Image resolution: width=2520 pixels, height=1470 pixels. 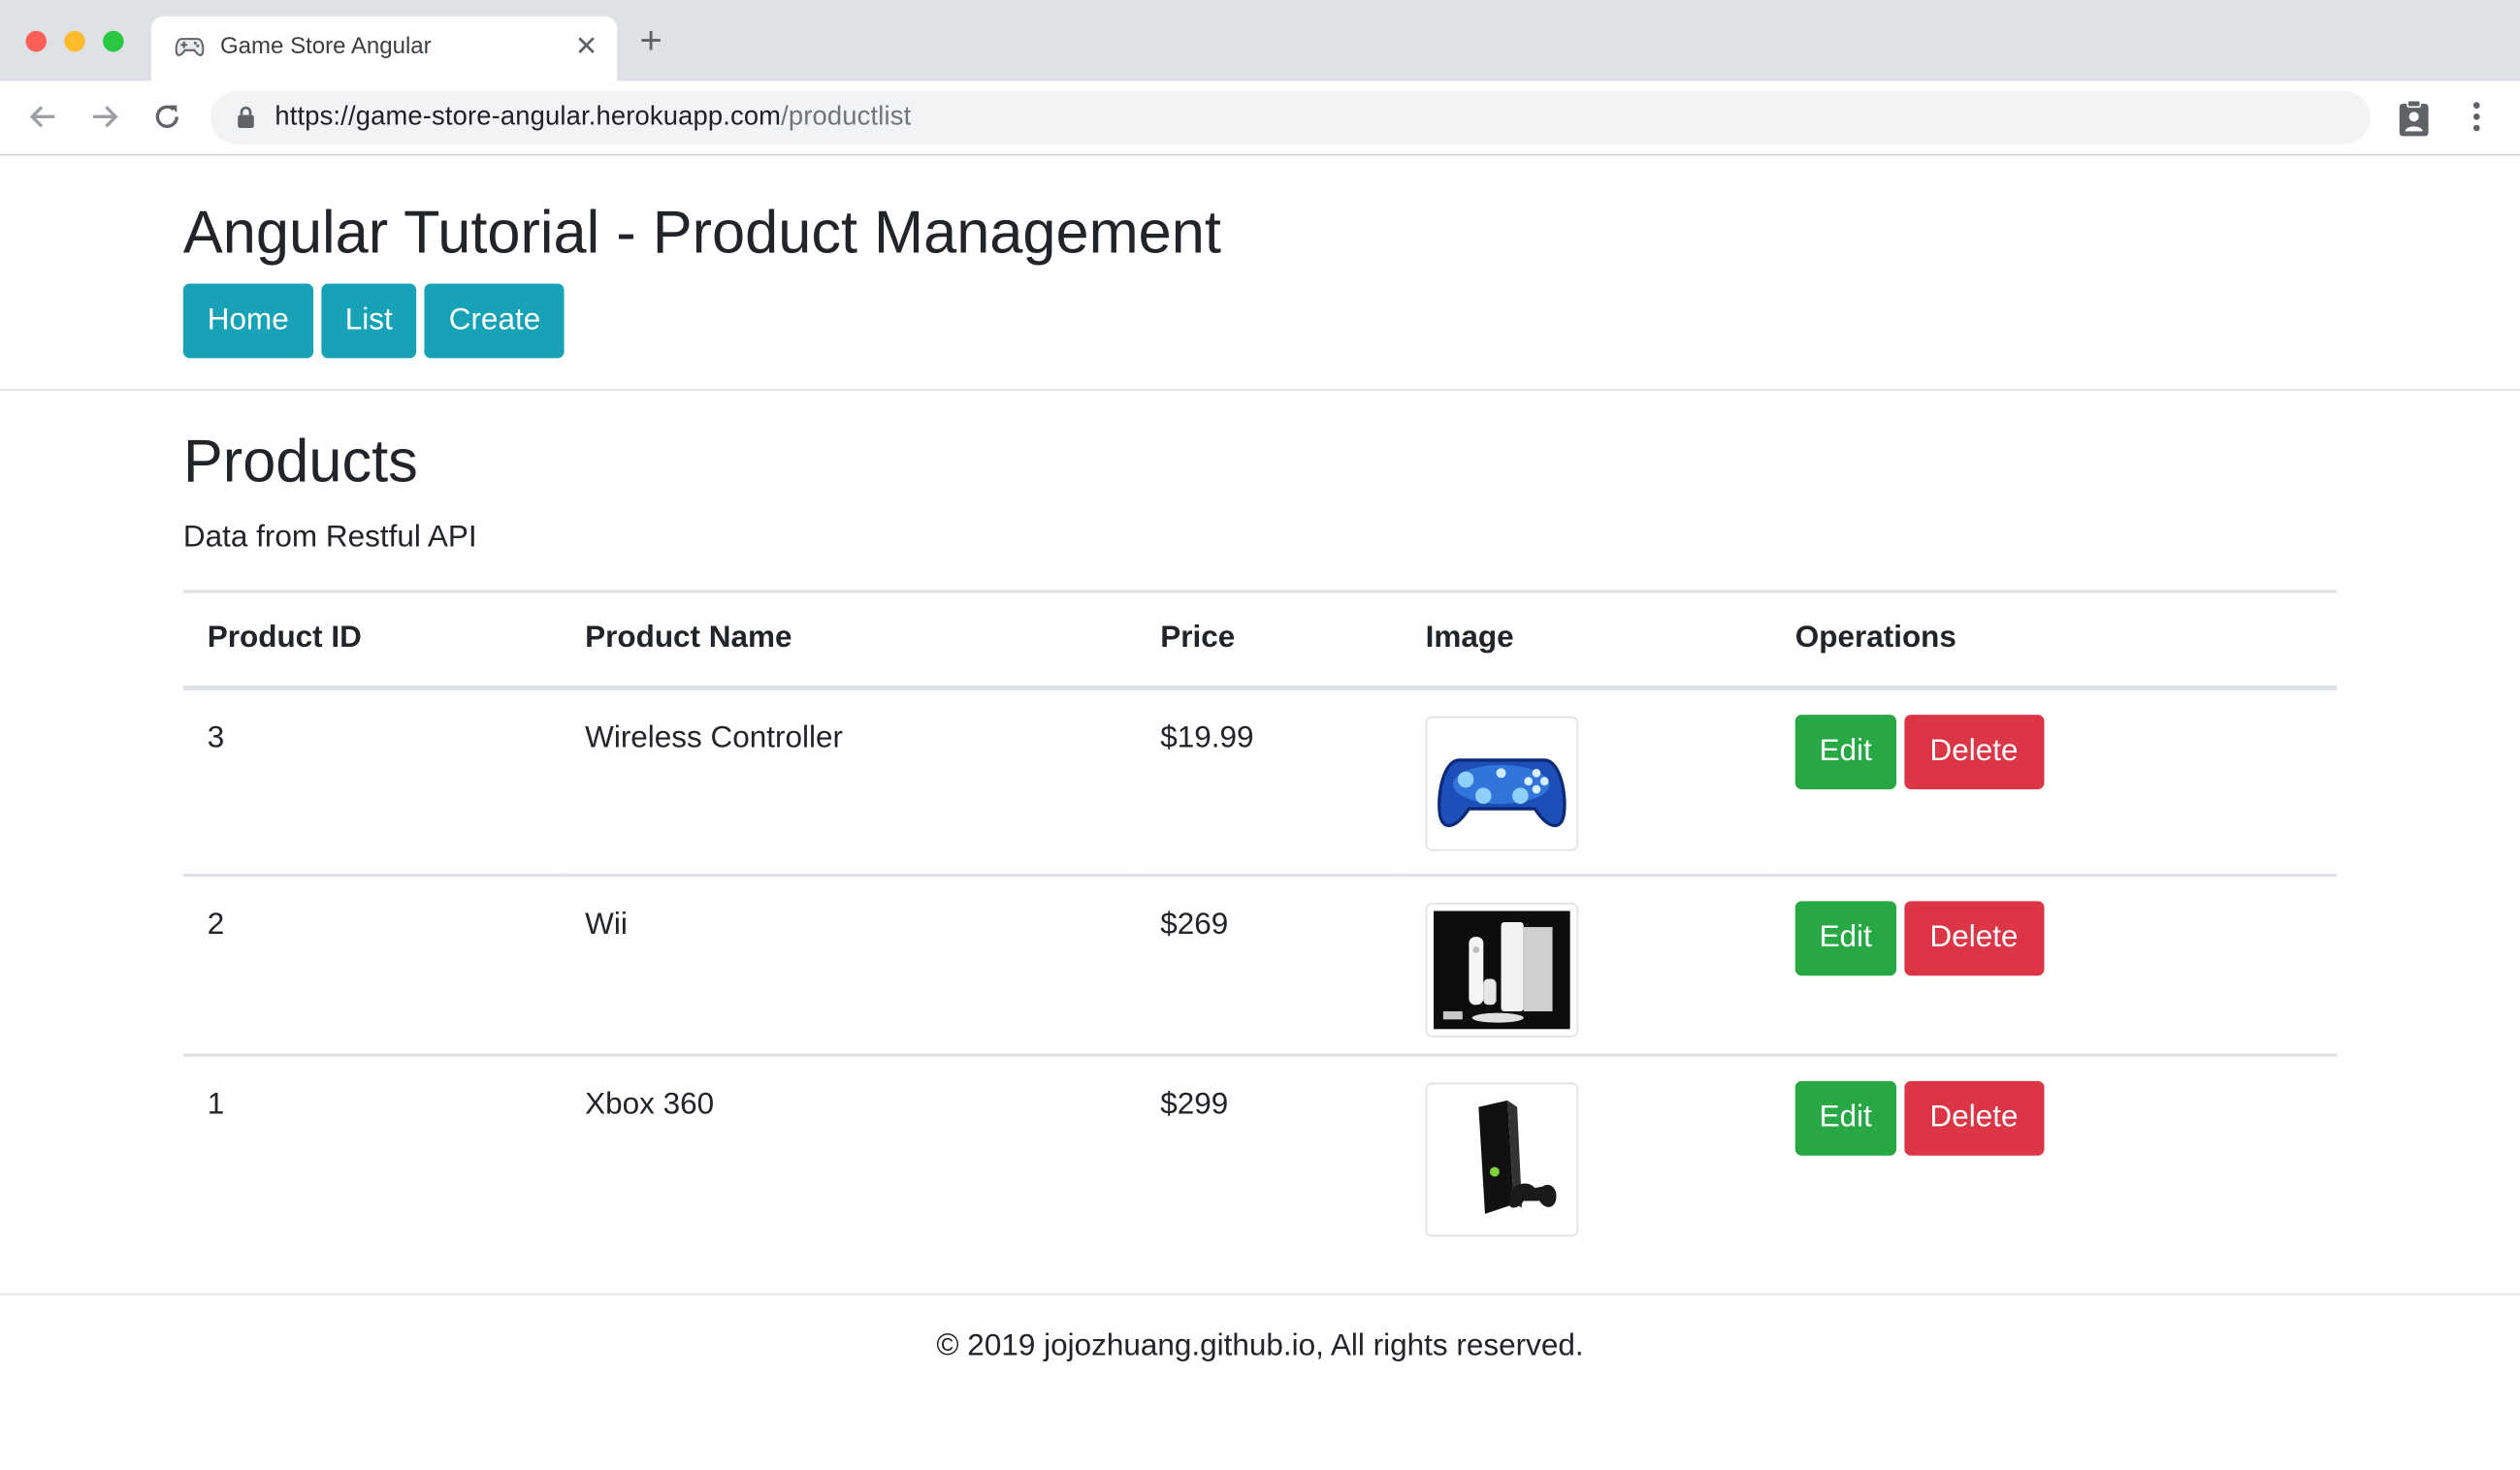 I want to click on app-title: Angular Tutorial - Product Management, so click(x=701, y=233).